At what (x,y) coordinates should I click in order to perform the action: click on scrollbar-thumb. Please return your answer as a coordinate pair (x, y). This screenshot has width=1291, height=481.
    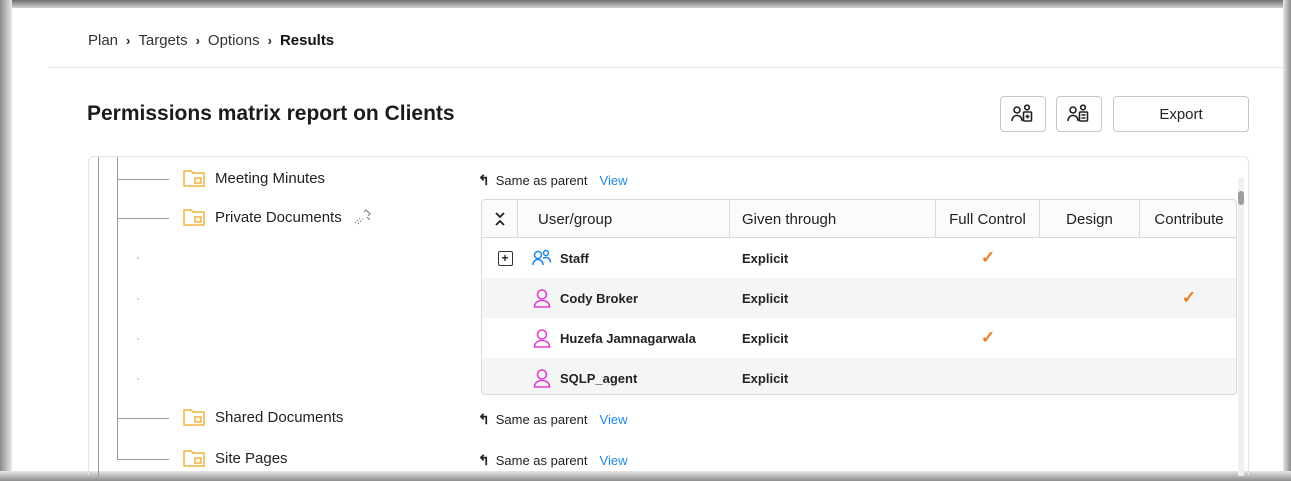
    Looking at the image, I should click on (1241, 198).